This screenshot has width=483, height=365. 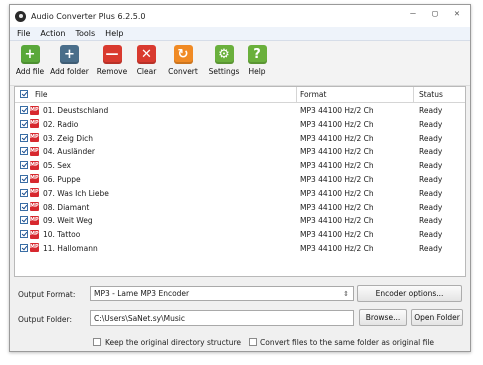 What do you see at coordinates (139, 318) in the screenshot?
I see `output-folder-value: C:\Users\SaNet.sy\Music` at bounding box center [139, 318].